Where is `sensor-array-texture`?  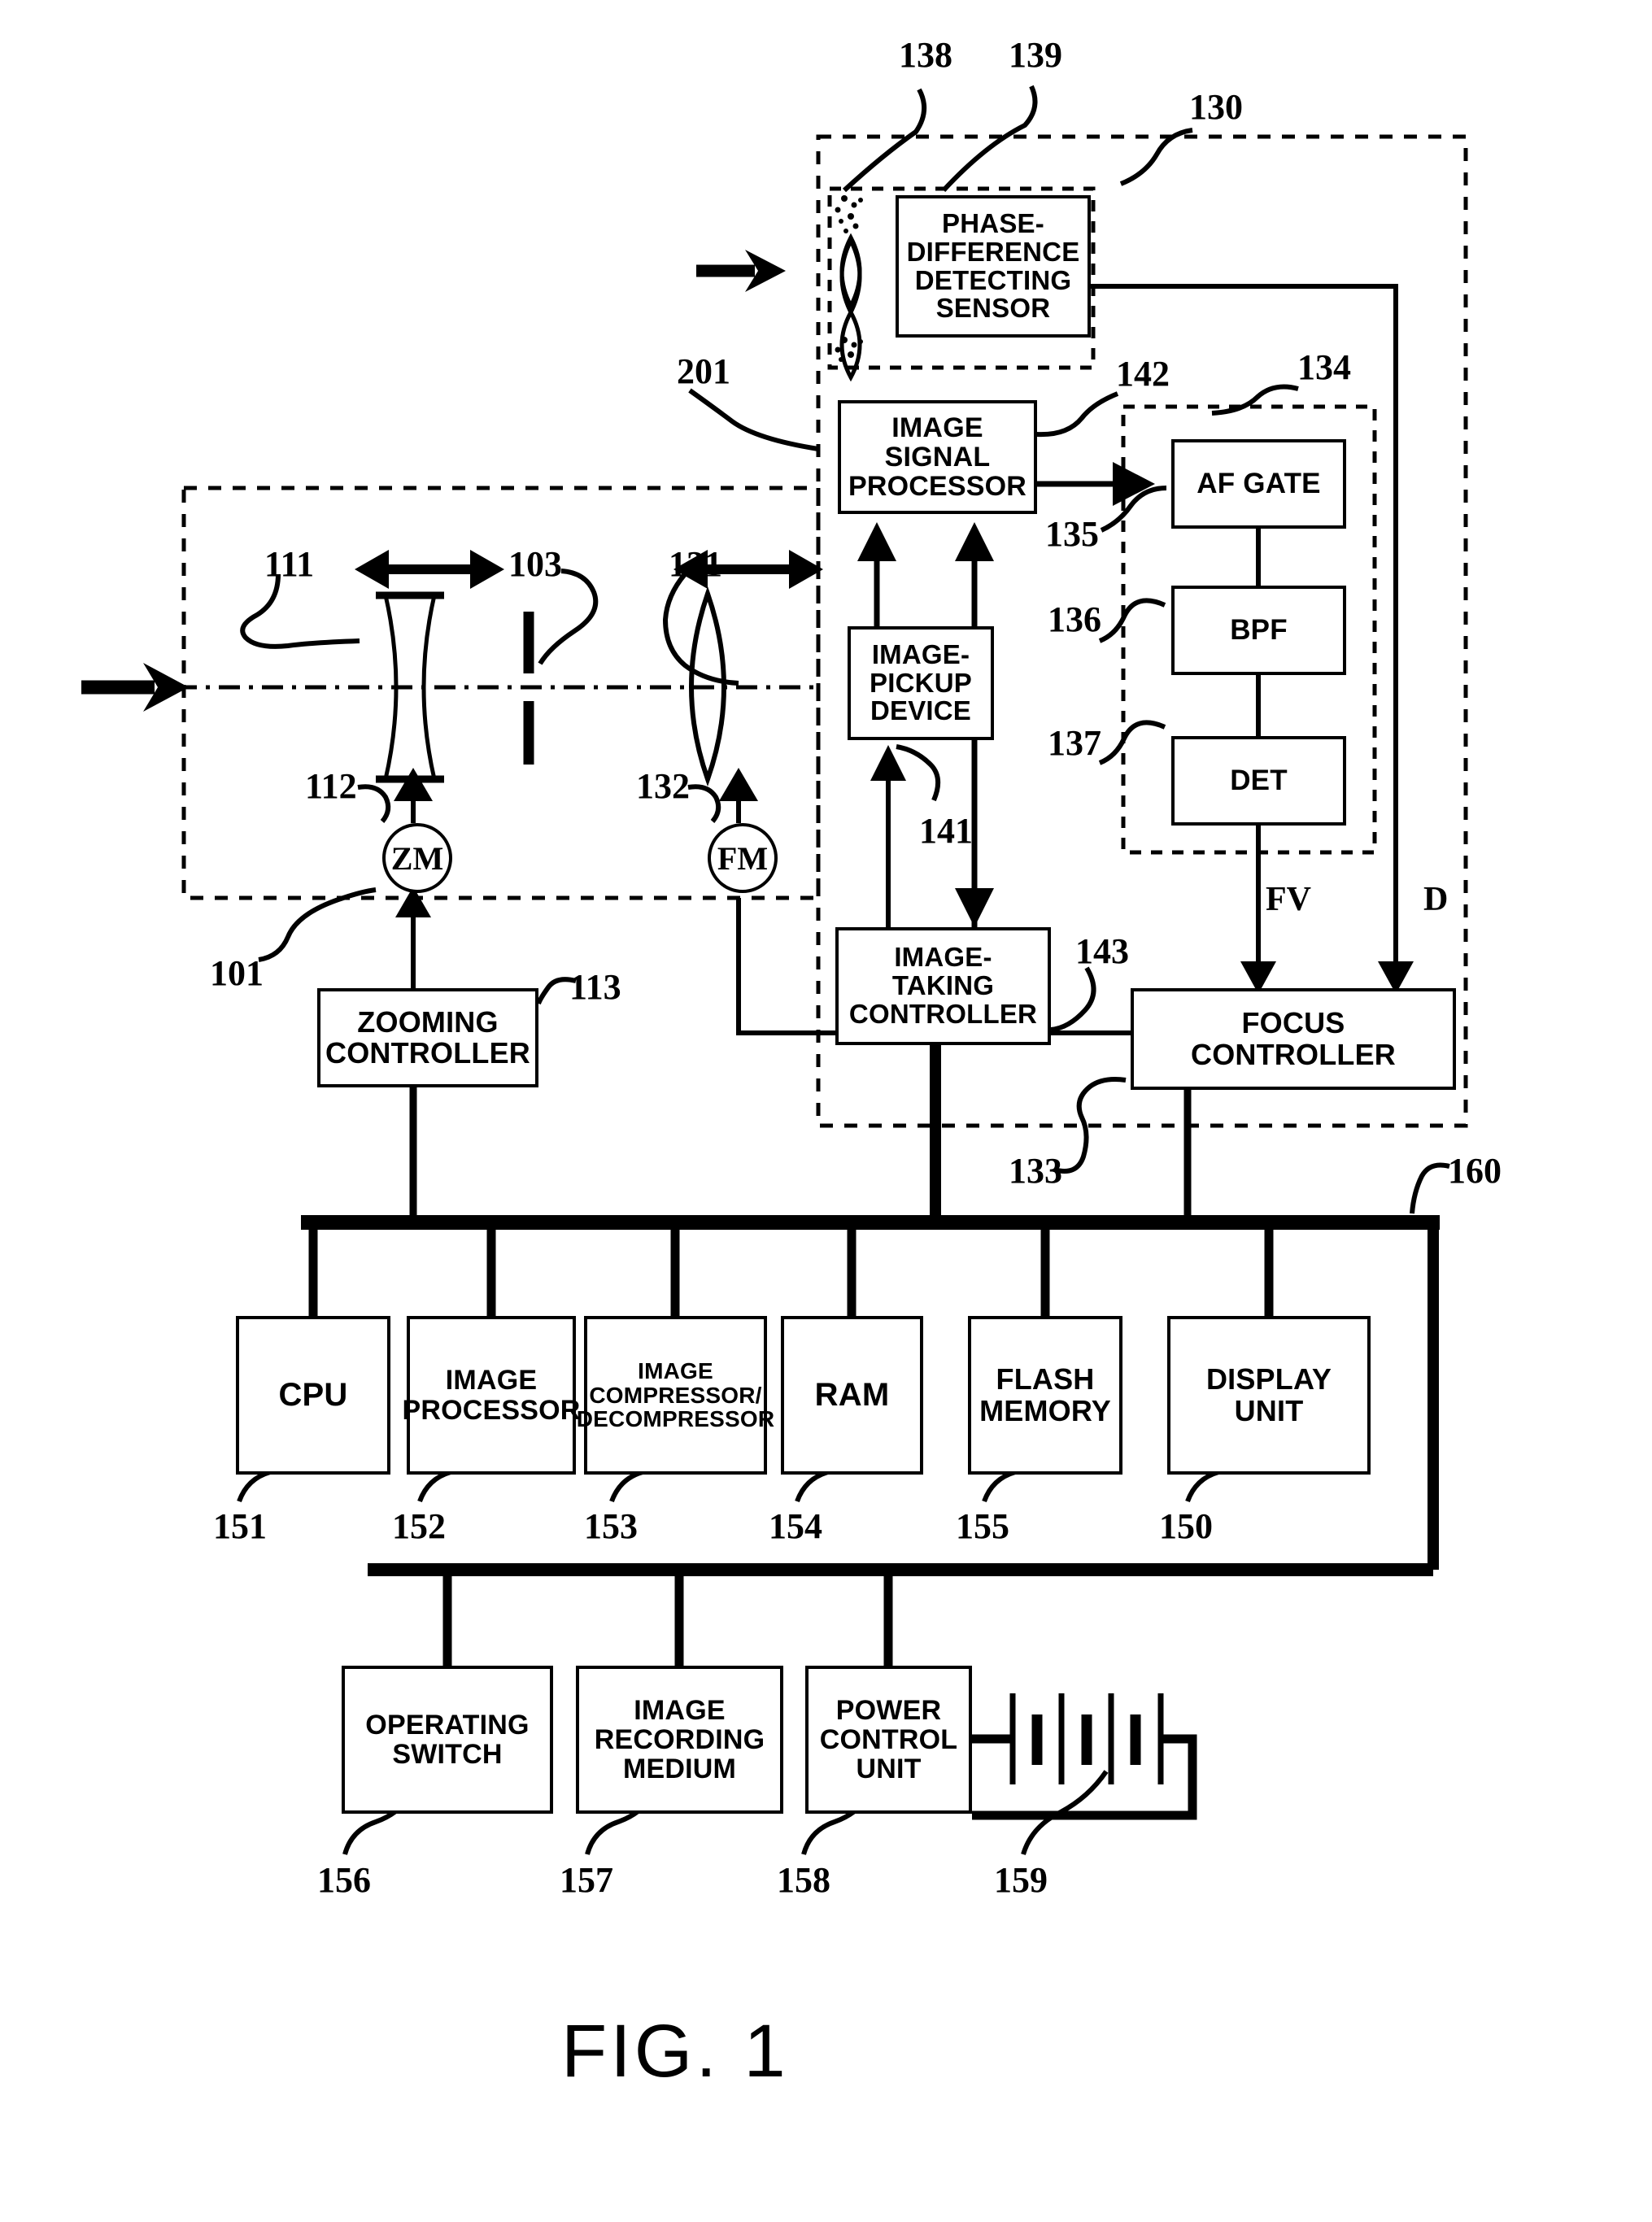 sensor-array-texture is located at coordinates (849, 288).